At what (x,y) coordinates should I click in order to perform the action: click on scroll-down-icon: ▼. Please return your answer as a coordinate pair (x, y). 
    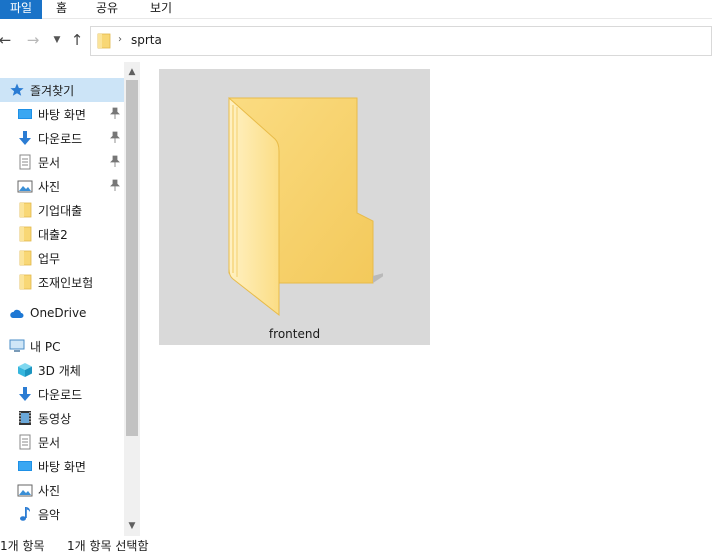
    Looking at the image, I should click on (132, 526).